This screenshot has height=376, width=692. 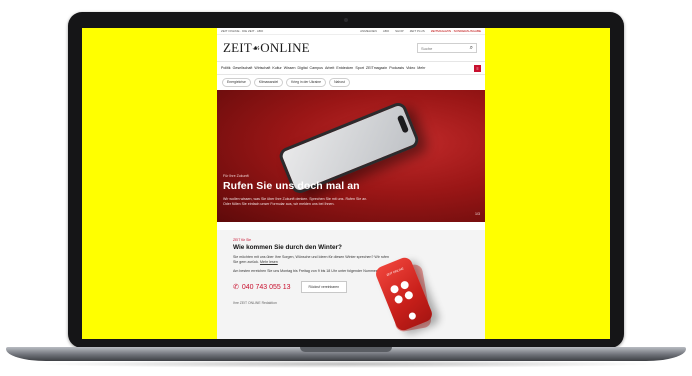 I want to click on nav-item-mehr: Mehr, so click(x=421, y=68).